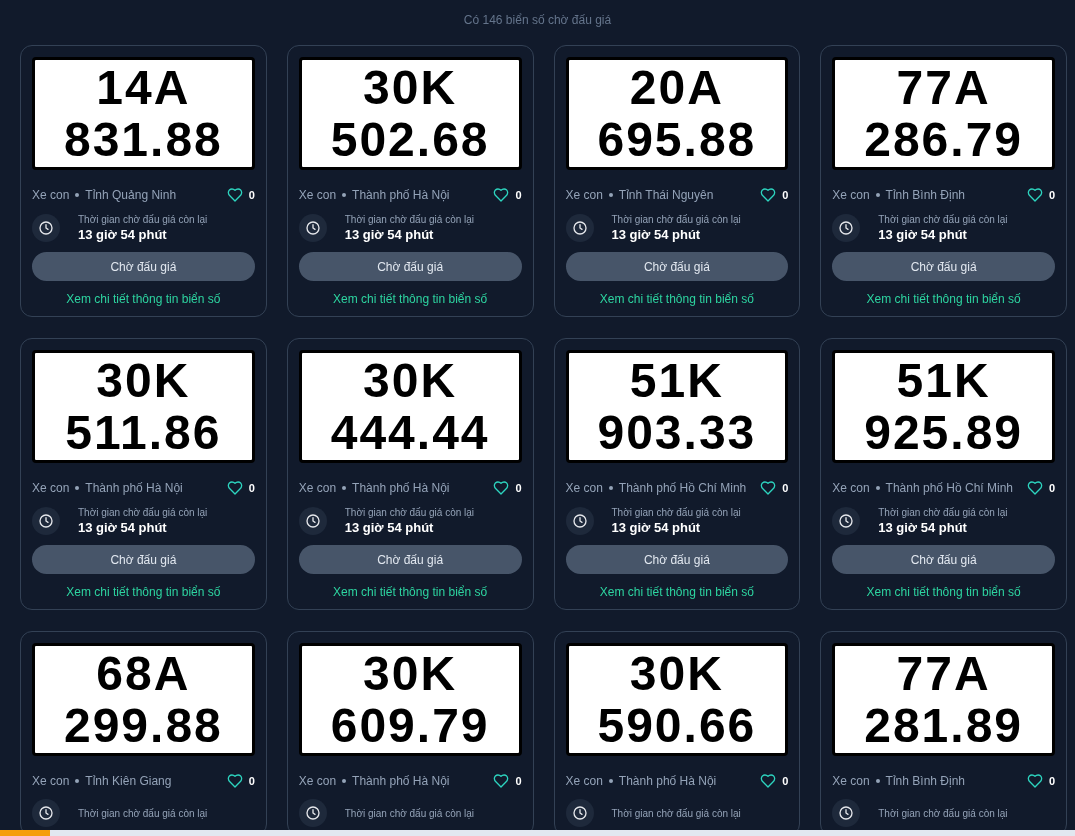 The height and width of the screenshot is (836, 1075). What do you see at coordinates (677, 725) in the screenshot?
I see `plate-number: 590.66` at bounding box center [677, 725].